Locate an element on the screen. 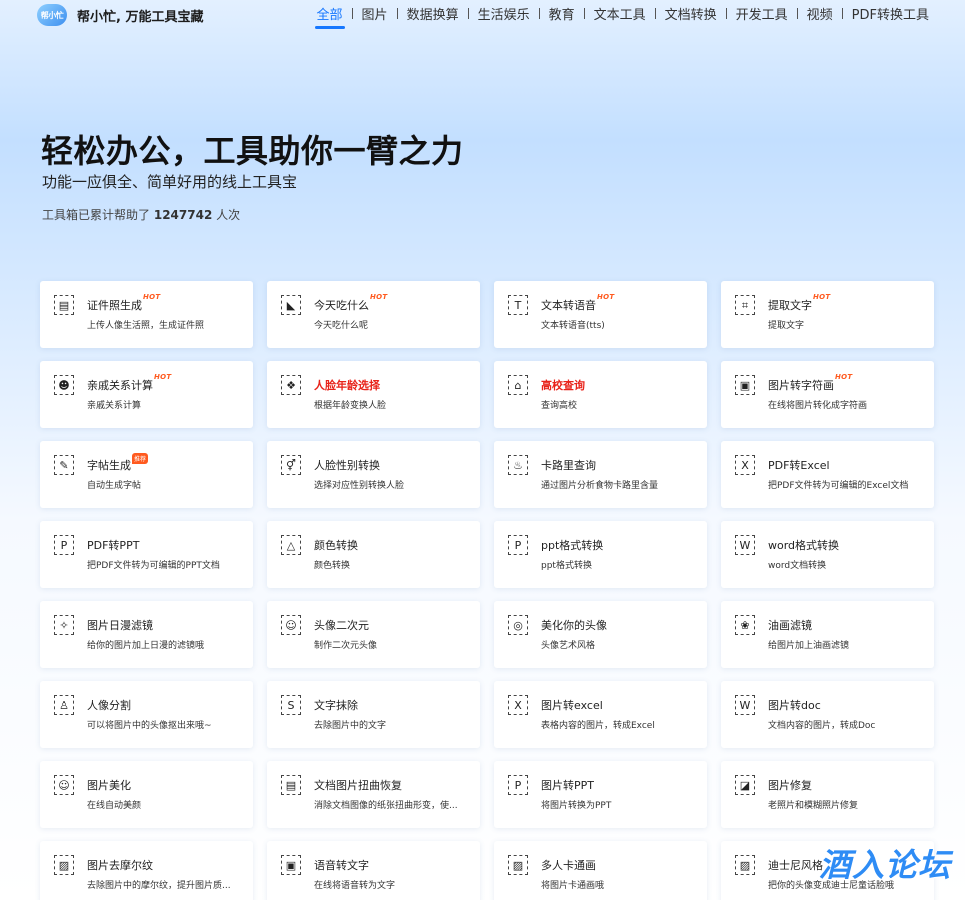 The height and width of the screenshot is (900, 965). pdf-excel-icon: X is located at coordinates (745, 465).